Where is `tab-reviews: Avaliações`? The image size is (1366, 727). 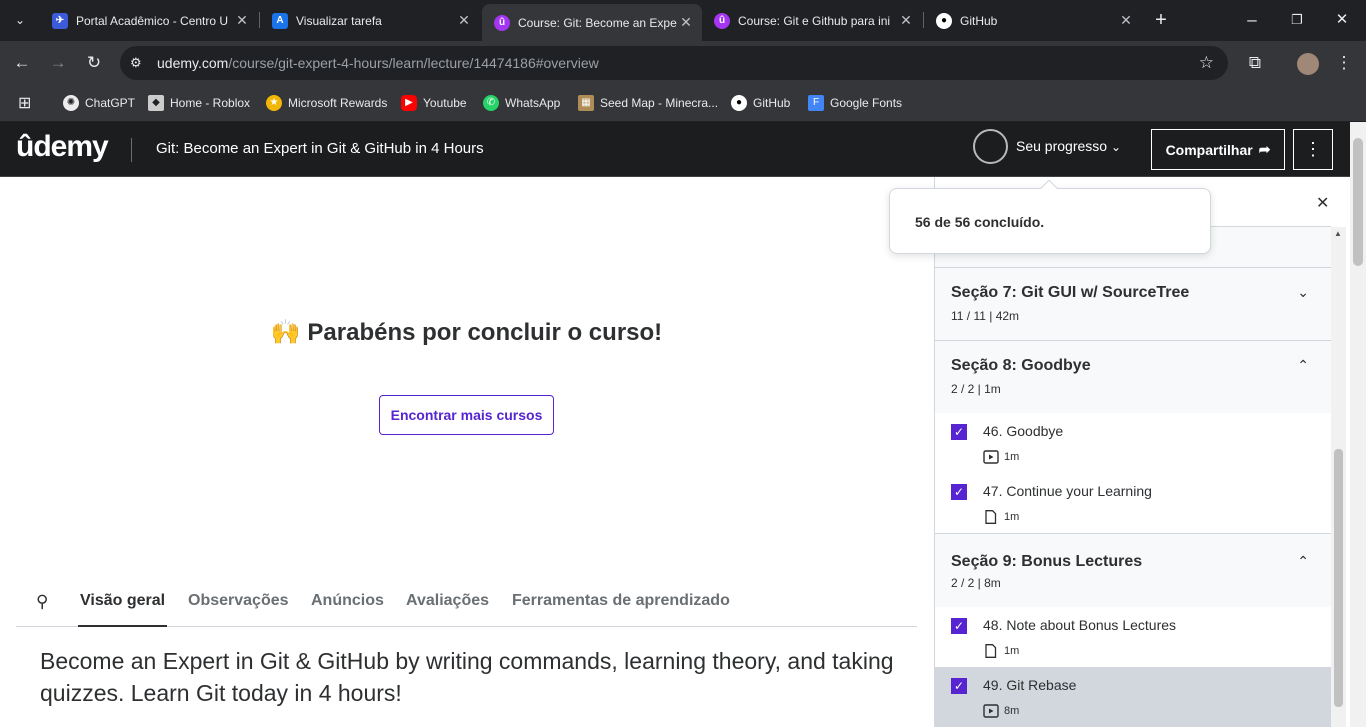
tab-reviews: Avaliações is located at coordinates (447, 603).